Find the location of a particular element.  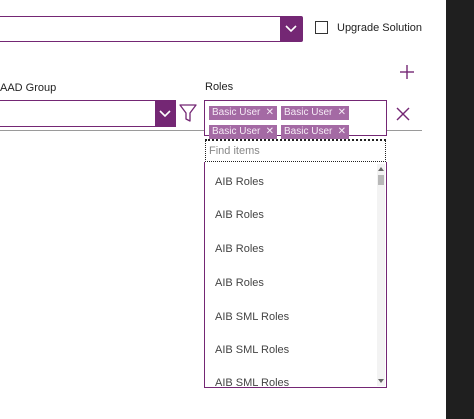

find-items-box is located at coordinates (295, 150).